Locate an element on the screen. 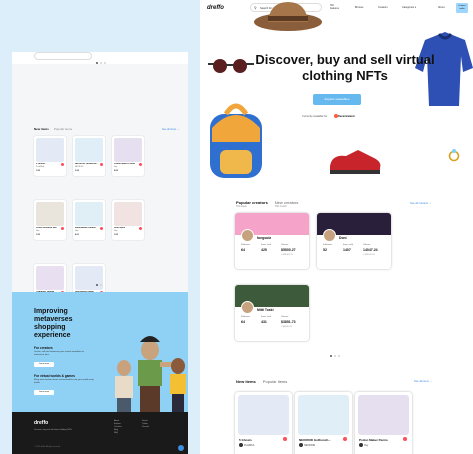  item-card: NEOROID GoDrench... NEOROID is located at coordinates (323, 423).